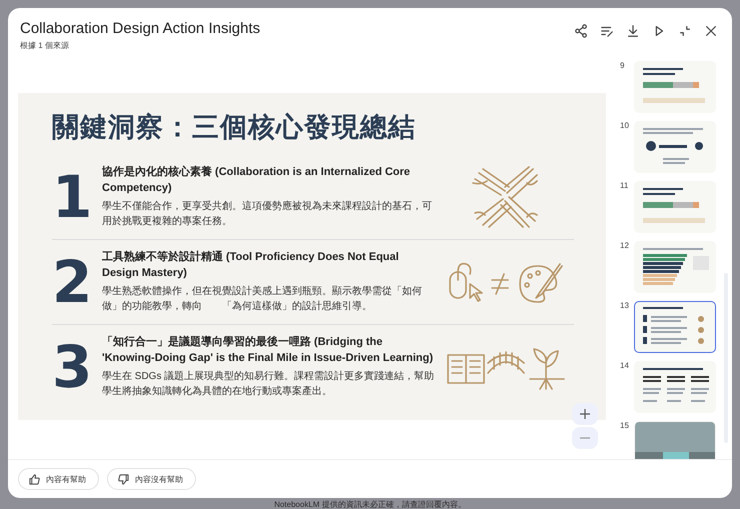 The width and height of the screenshot is (740, 509). What do you see at coordinates (262, 299) in the screenshot?
I see `point-body: 學生熟悉軟體操作，但在視覺設計美感上遇到瓶頸。顯示教學需從「如何做」的功能教學，轉向 「為何這樣做」的設計思維引導。` at bounding box center [262, 299].